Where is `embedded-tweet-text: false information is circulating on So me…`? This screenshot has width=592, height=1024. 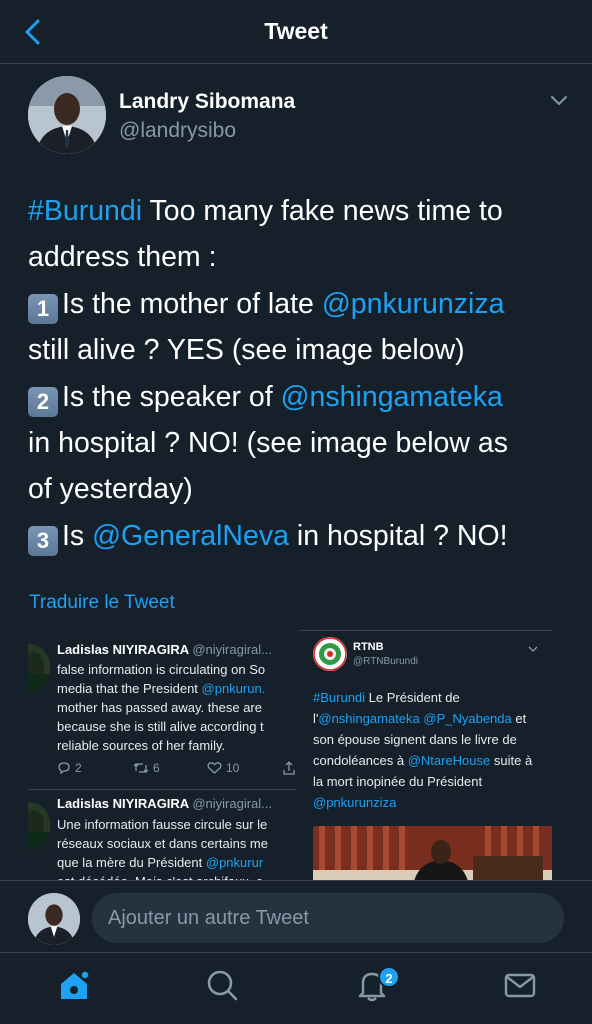 embedded-tweet-text: false information is circulating on So me… is located at coordinates (161, 707).